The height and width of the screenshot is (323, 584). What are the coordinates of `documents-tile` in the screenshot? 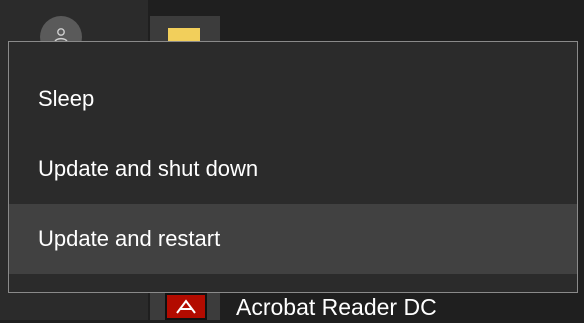 It's located at (185, 30).